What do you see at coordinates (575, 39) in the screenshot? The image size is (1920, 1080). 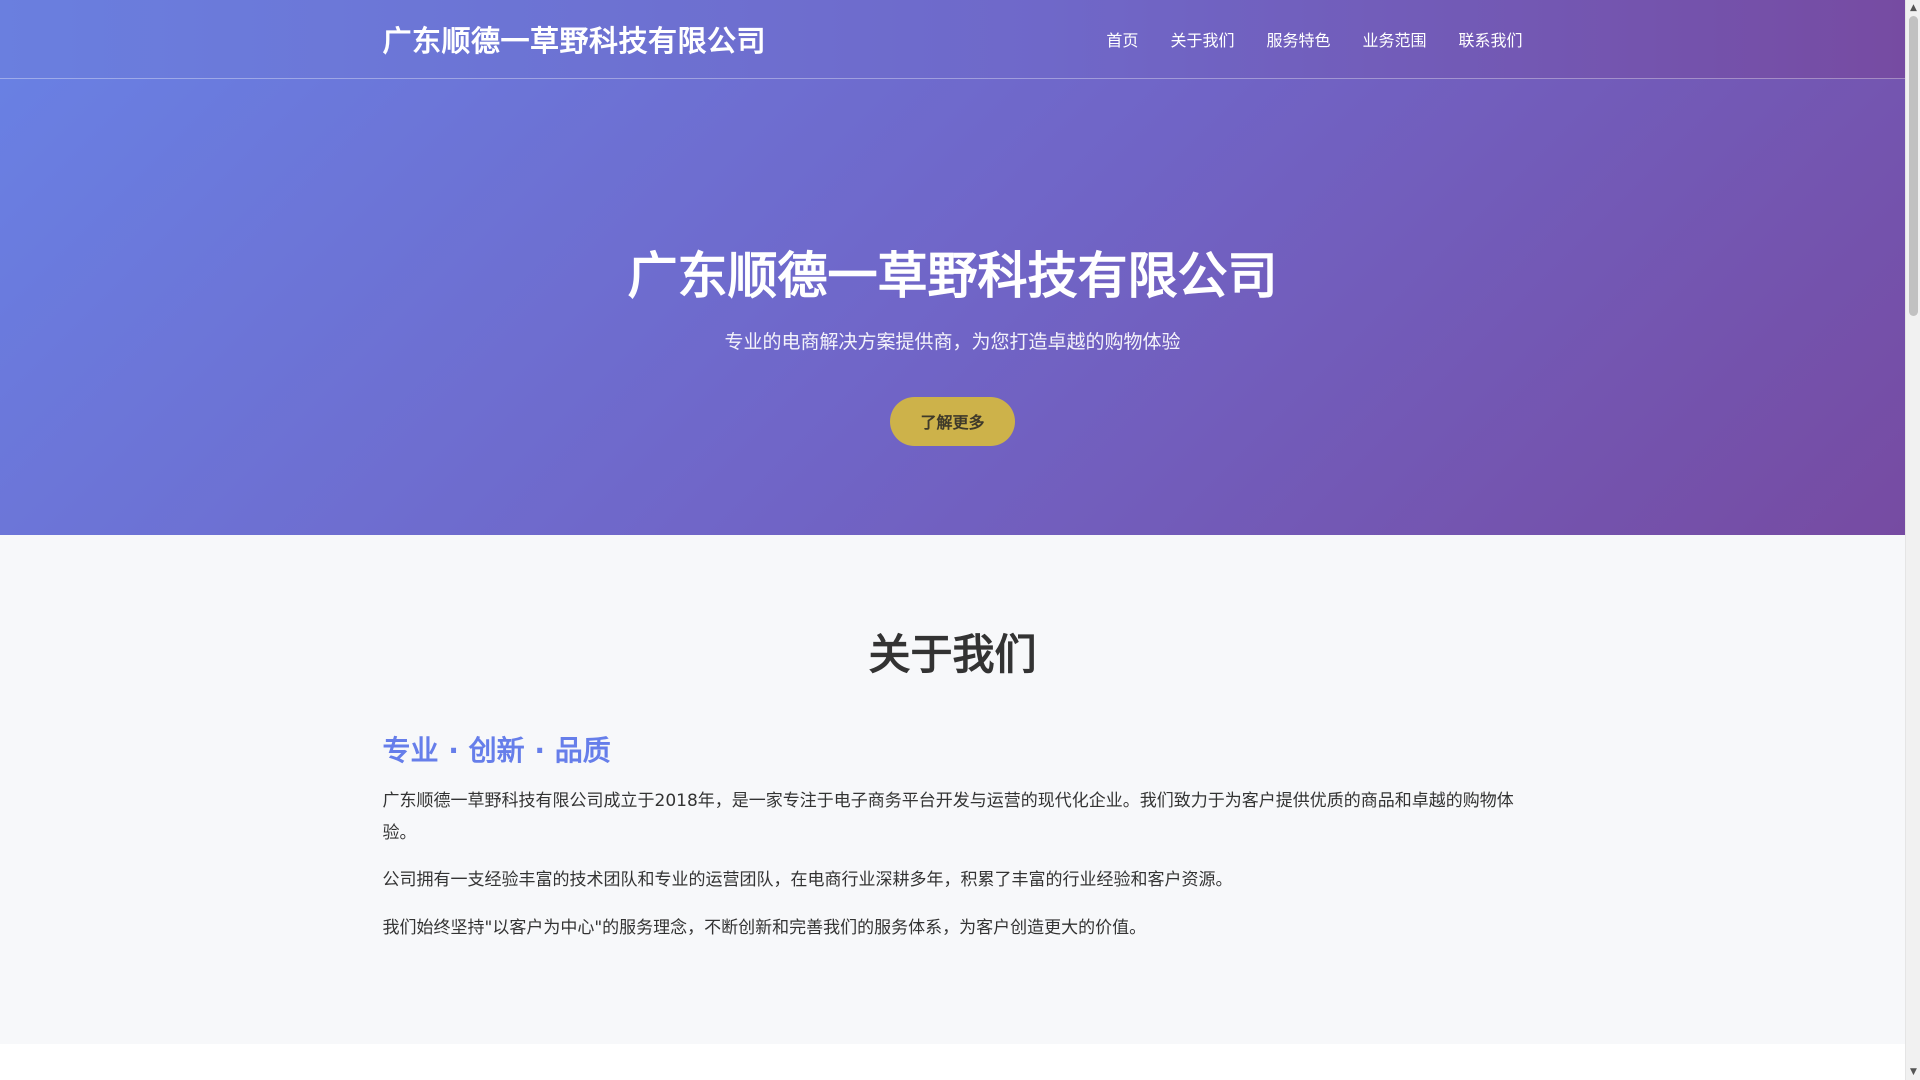 I see `site-logo: 广东顺德一草野科技有限公司` at bounding box center [575, 39].